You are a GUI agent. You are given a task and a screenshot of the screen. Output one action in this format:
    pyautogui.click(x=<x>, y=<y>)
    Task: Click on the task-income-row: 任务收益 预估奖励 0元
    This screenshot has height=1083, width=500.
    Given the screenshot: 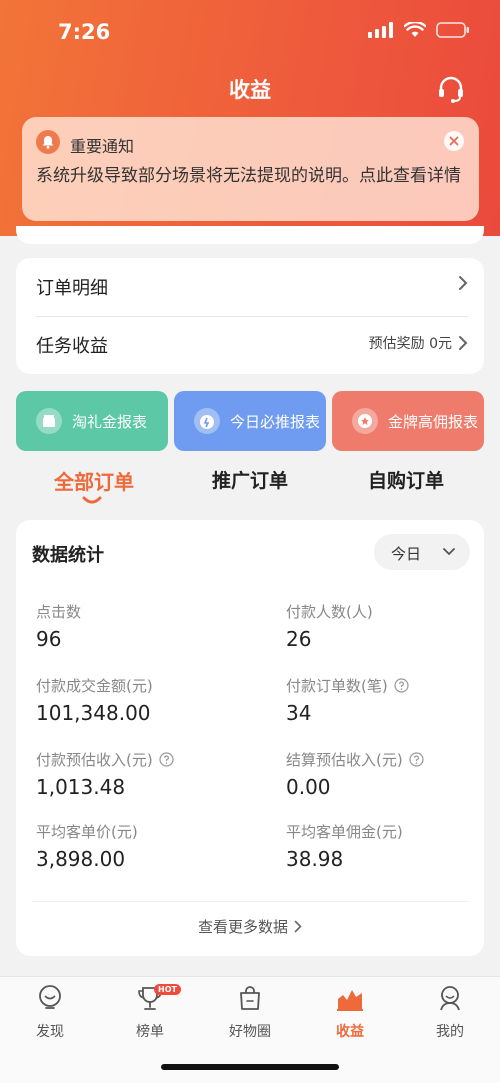 What is the action you would take?
    pyautogui.click(x=252, y=345)
    